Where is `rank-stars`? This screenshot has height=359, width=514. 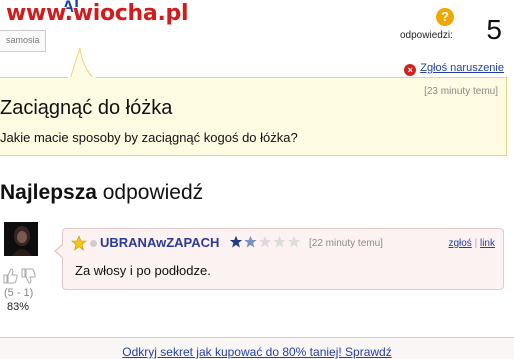
rank-stars is located at coordinates (265, 241).